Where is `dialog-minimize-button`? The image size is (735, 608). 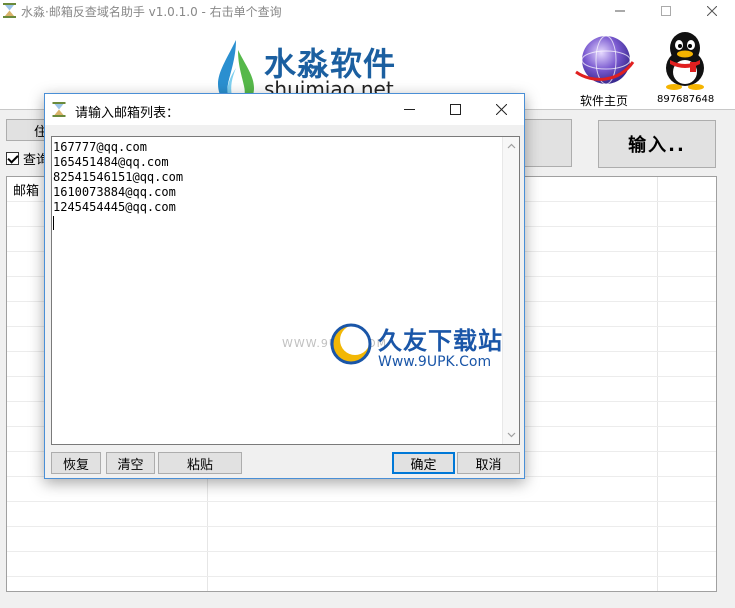
dialog-minimize-button is located at coordinates (409, 109).